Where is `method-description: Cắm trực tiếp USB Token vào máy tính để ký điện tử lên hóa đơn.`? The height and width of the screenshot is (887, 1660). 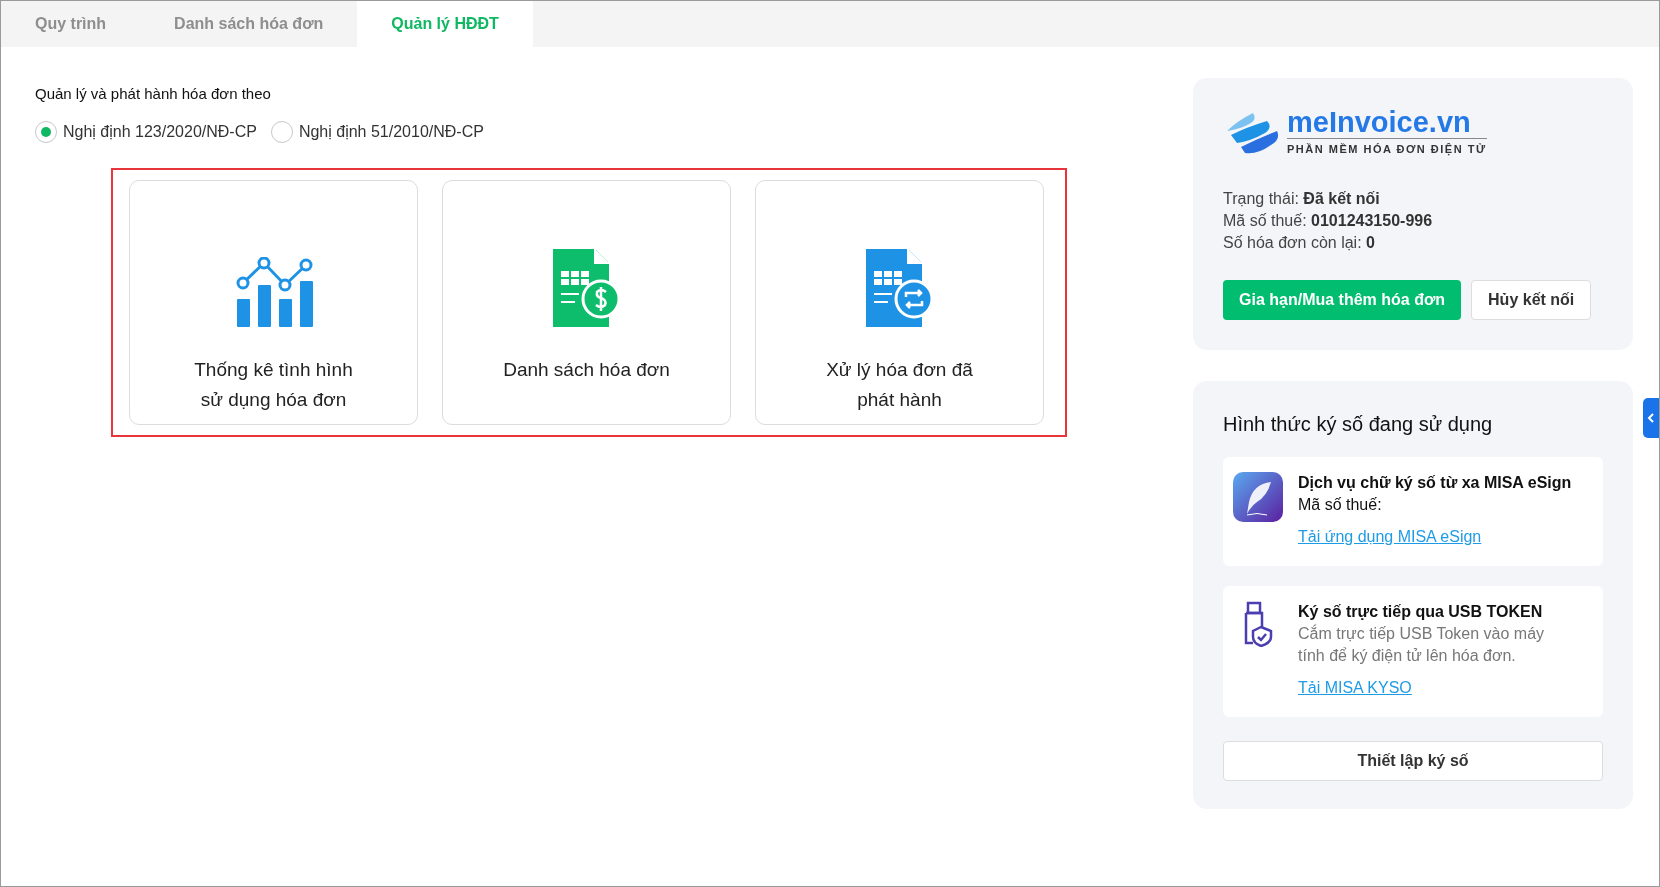 method-description: Cắm trực tiếp USB Token vào máy tính để ký điện tử lên hóa đơn. is located at coordinates (1422, 644).